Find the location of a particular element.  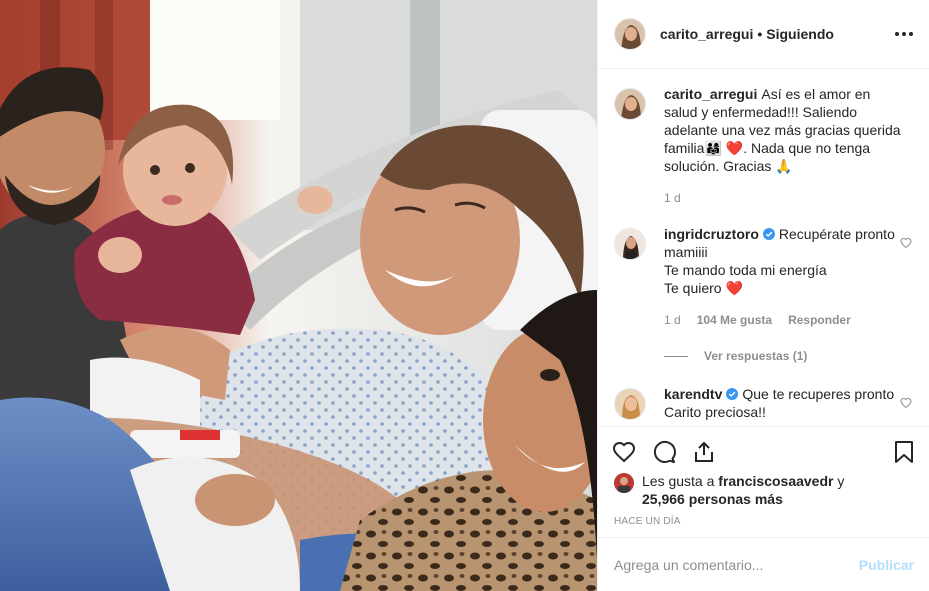

replies-line is located at coordinates (676, 356).